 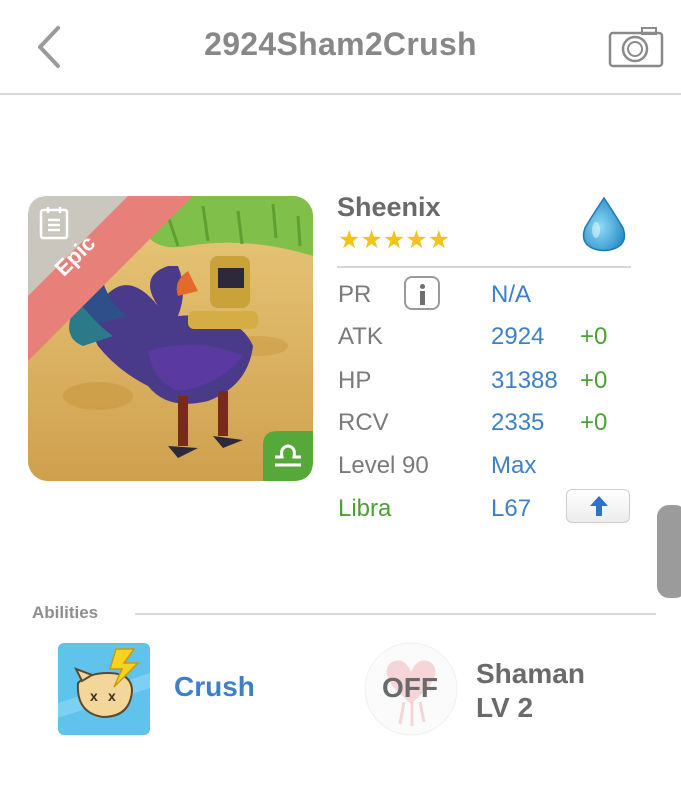 What do you see at coordinates (530, 691) in the screenshot?
I see `leader-skill-name: Shaman LV 2` at bounding box center [530, 691].